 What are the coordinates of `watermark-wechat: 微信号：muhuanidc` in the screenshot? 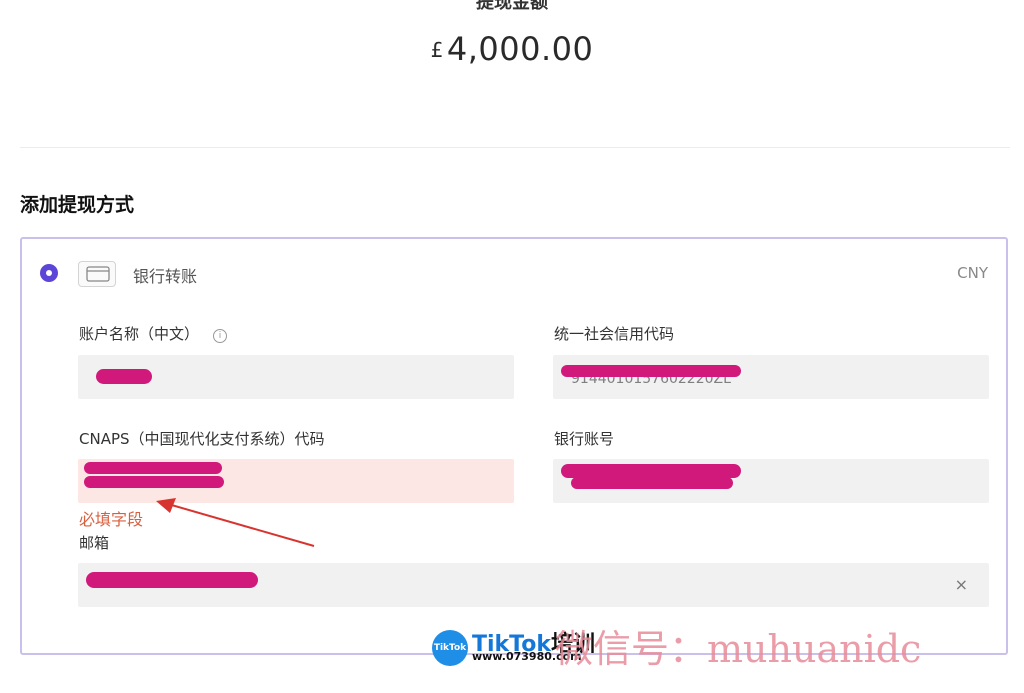 It's located at (738, 649).